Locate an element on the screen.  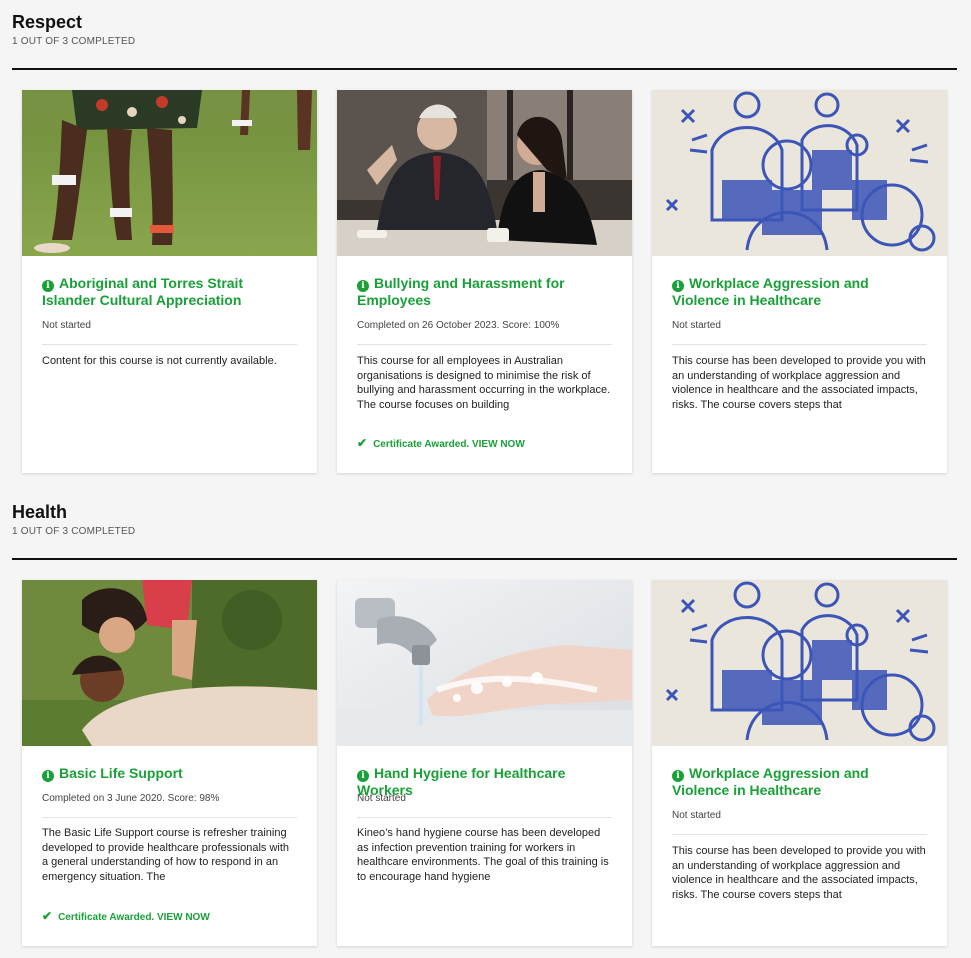
course-title-row: i Bullying and Harassment for Employees is located at coordinates (485, 292).